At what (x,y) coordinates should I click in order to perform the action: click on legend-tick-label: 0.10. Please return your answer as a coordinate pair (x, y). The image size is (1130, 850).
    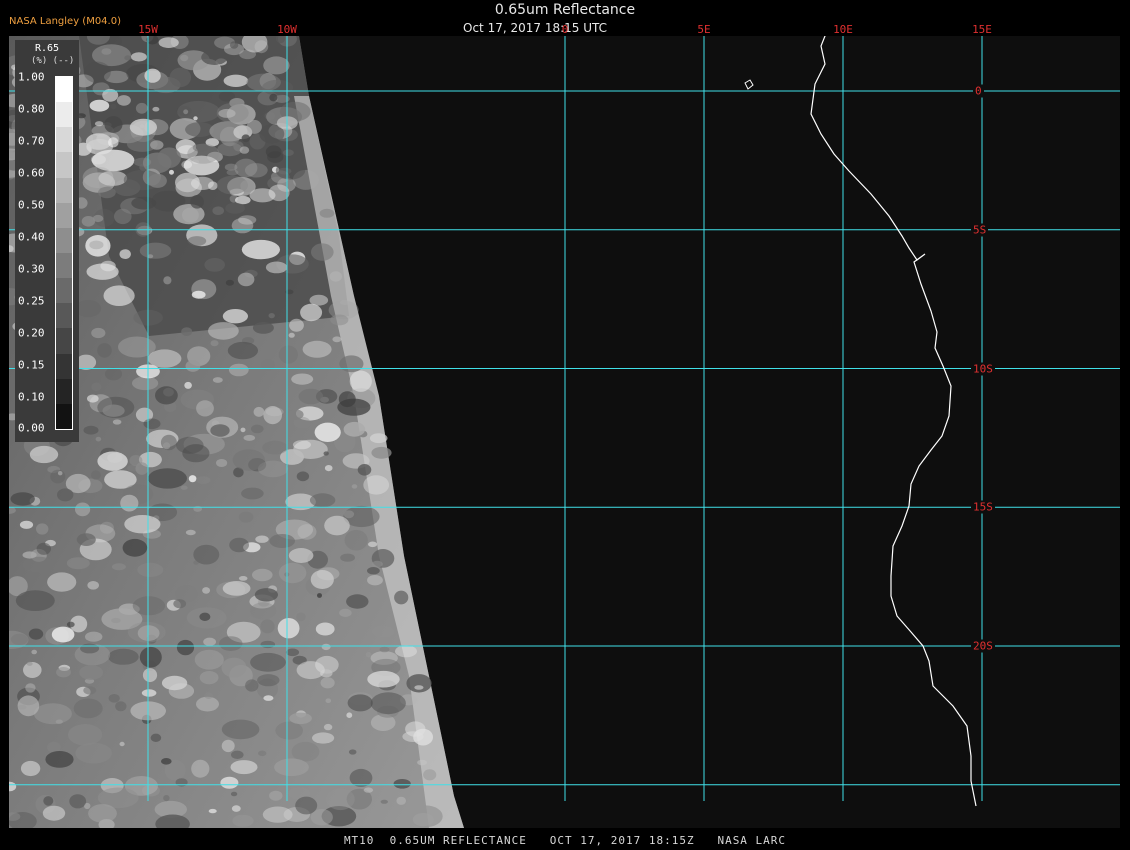
    Looking at the image, I should click on (31, 397).